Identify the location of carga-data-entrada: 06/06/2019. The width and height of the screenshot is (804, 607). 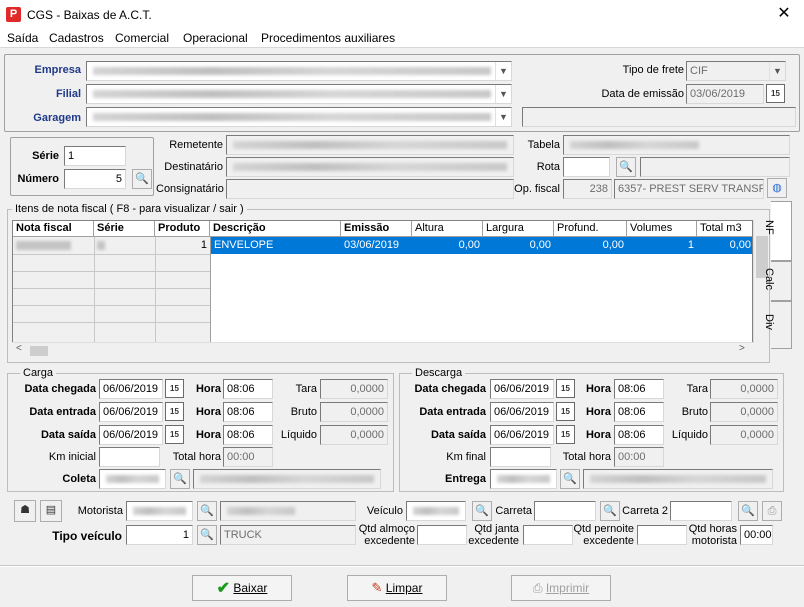
(131, 412).